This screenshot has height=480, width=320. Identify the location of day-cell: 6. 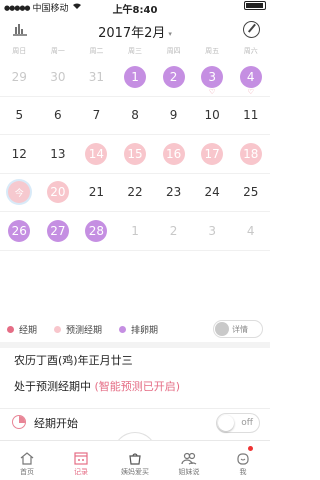
(58, 116).